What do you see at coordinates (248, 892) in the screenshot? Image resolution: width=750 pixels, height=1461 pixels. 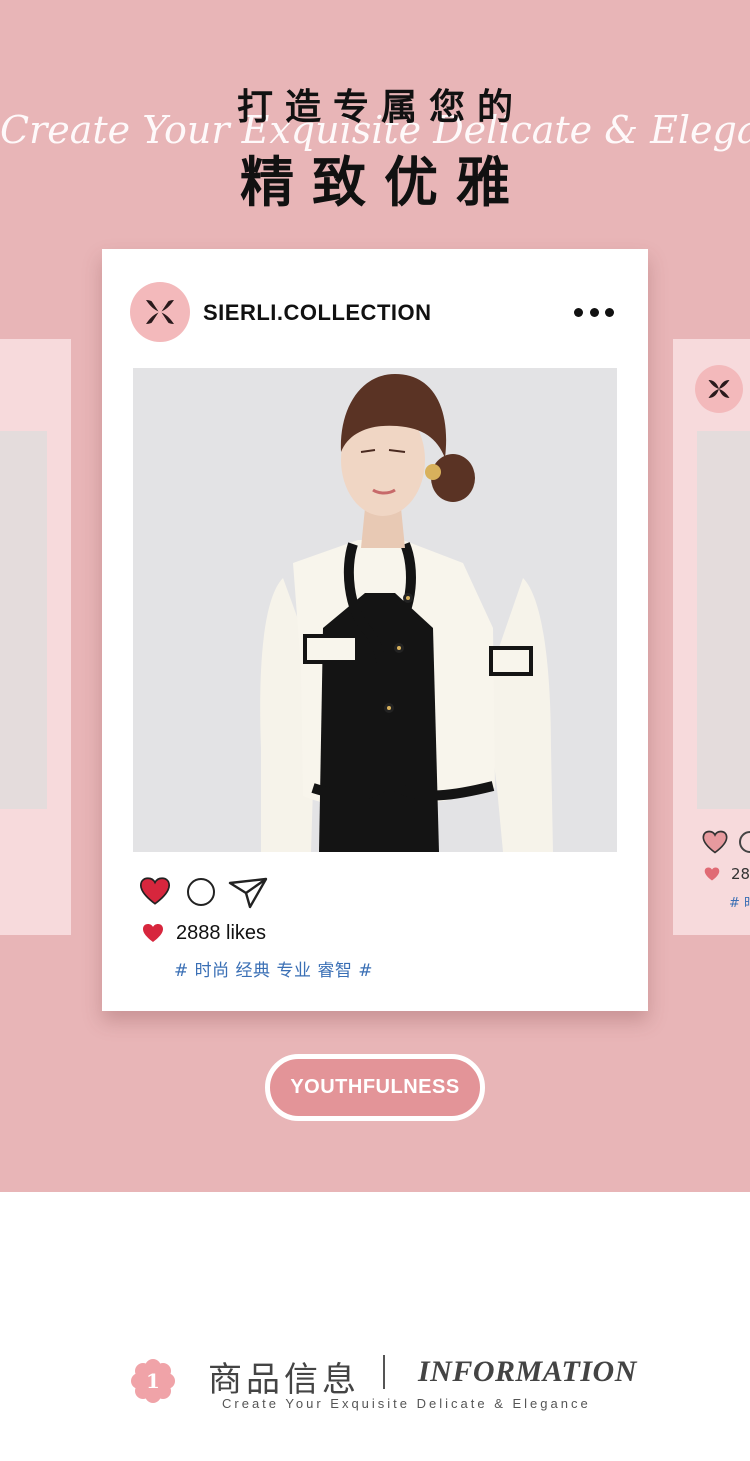 I see `send-icon` at bounding box center [248, 892].